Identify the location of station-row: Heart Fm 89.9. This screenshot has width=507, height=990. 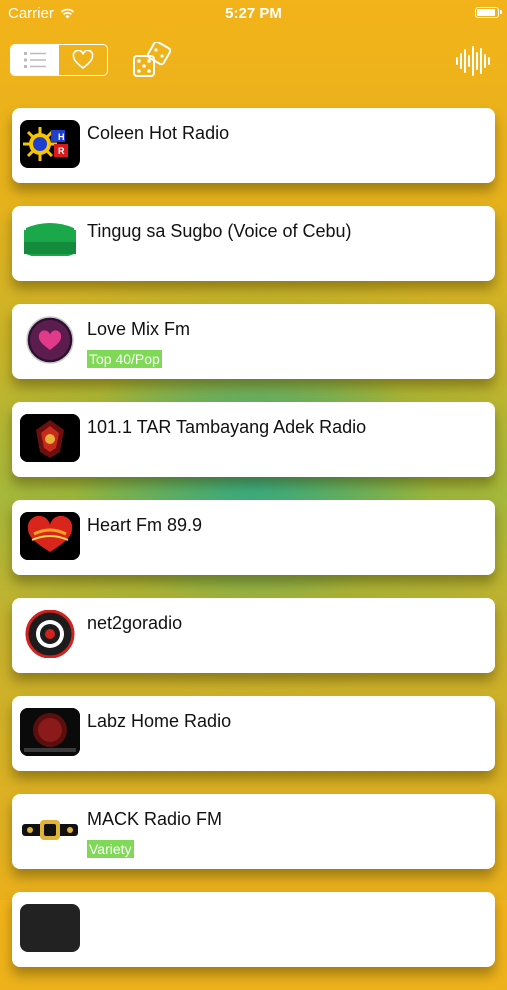
(253, 537).